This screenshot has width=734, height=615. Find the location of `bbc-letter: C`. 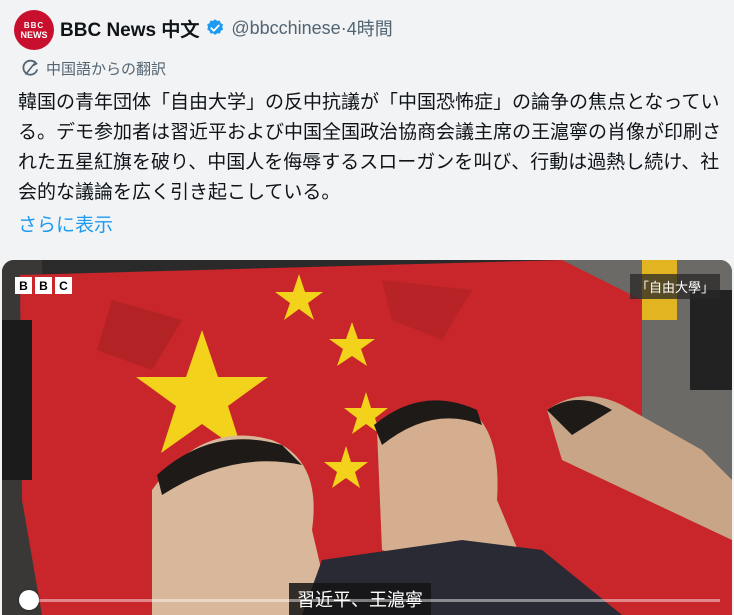

bbc-letter: C is located at coordinates (63, 285).